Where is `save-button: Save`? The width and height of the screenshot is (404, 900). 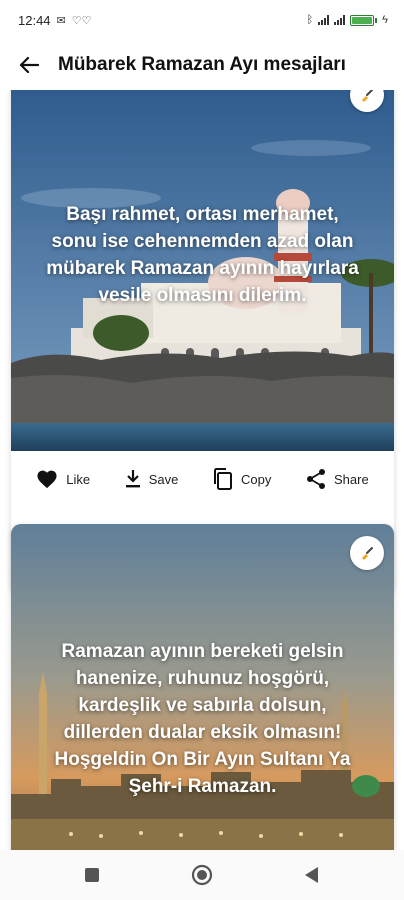 save-button: Save is located at coordinates (152, 479).